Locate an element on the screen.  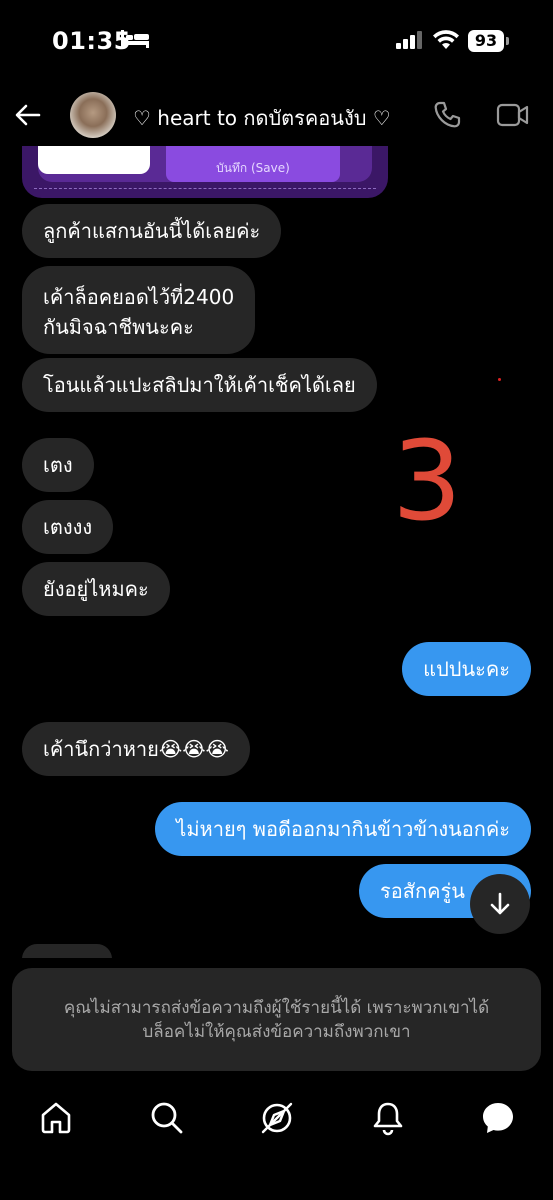
back-arrow-icon is located at coordinates (28, 115).